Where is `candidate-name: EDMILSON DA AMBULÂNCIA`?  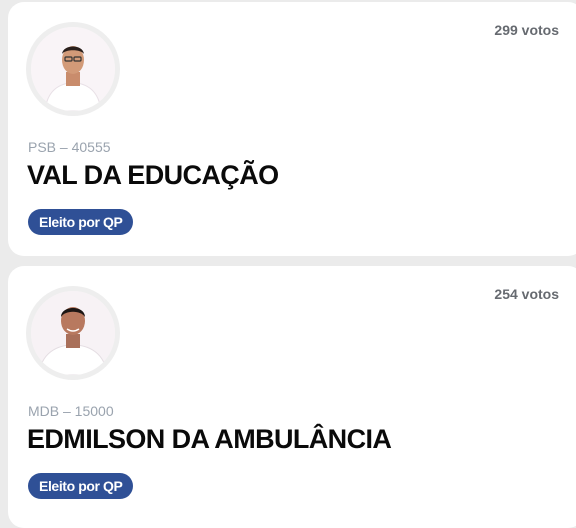 candidate-name: EDMILSON DA AMBULÂNCIA is located at coordinates (209, 439).